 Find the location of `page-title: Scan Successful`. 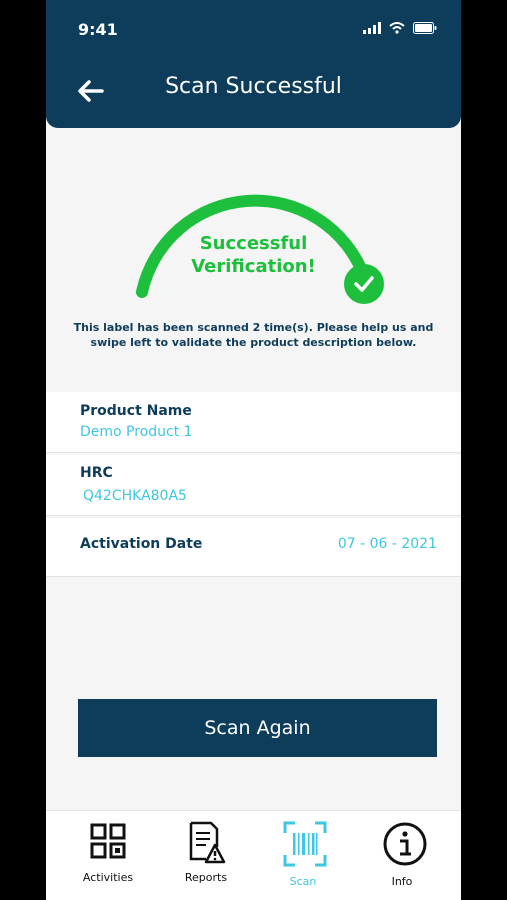

page-title: Scan Successful is located at coordinates (253, 86).